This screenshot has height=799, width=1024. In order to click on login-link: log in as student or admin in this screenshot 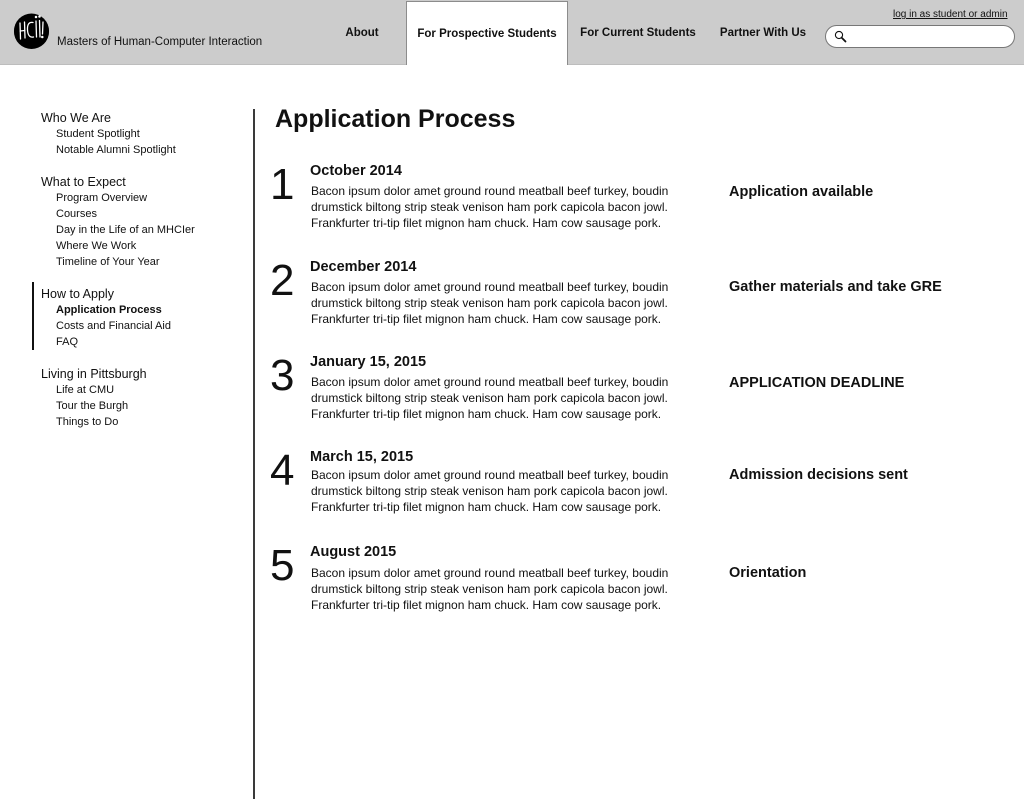, I will do `click(950, 14)`.